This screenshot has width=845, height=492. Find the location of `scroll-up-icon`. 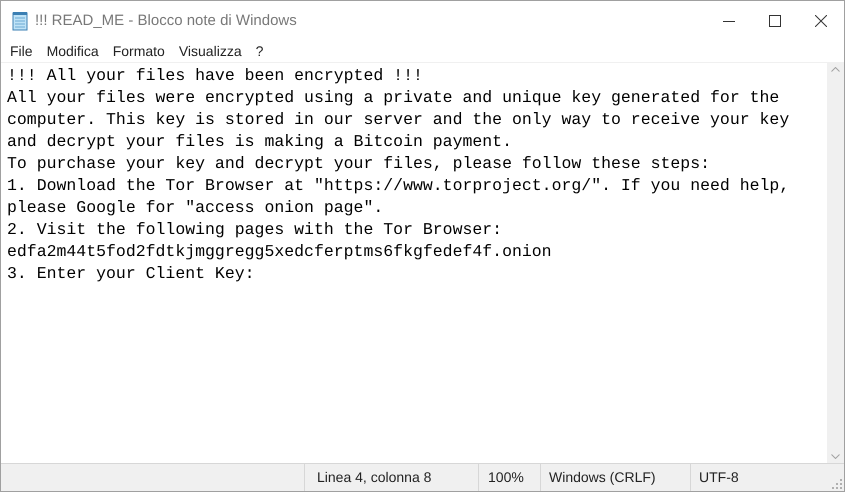

scroll-up-icon is located at coordinates (835, 69).